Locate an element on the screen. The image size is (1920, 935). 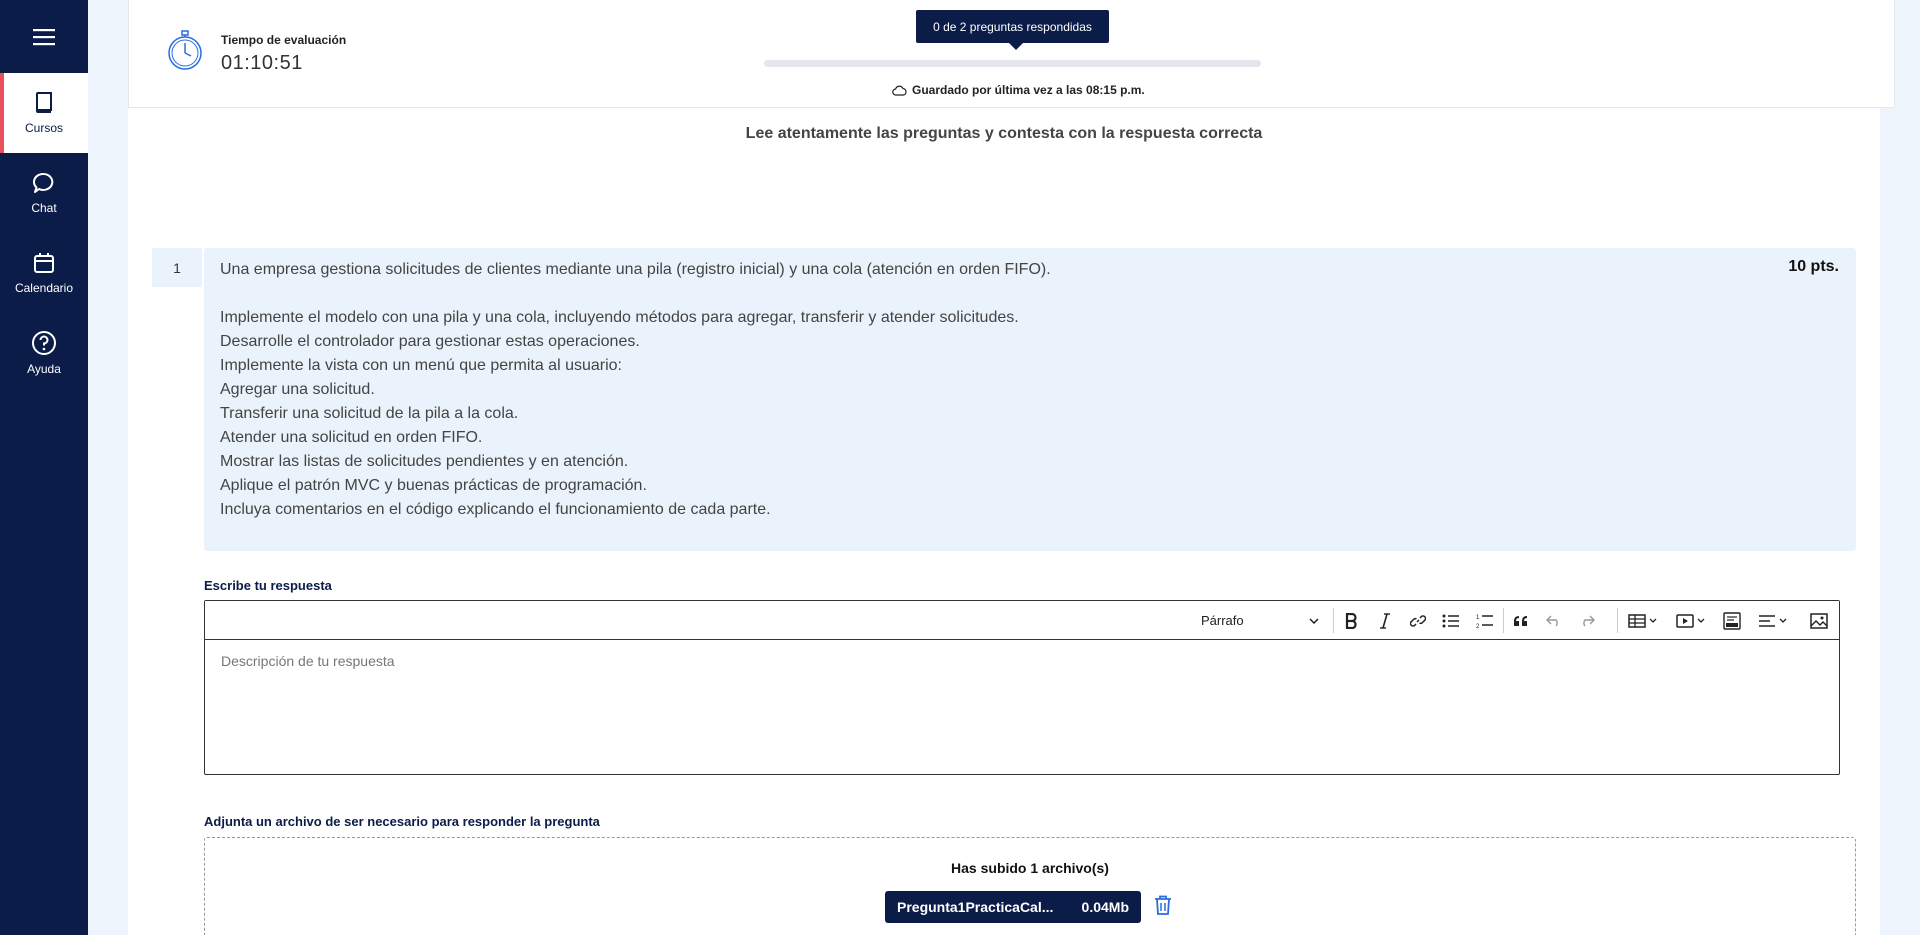
cloud-icon is located at coordinates (899, 90).